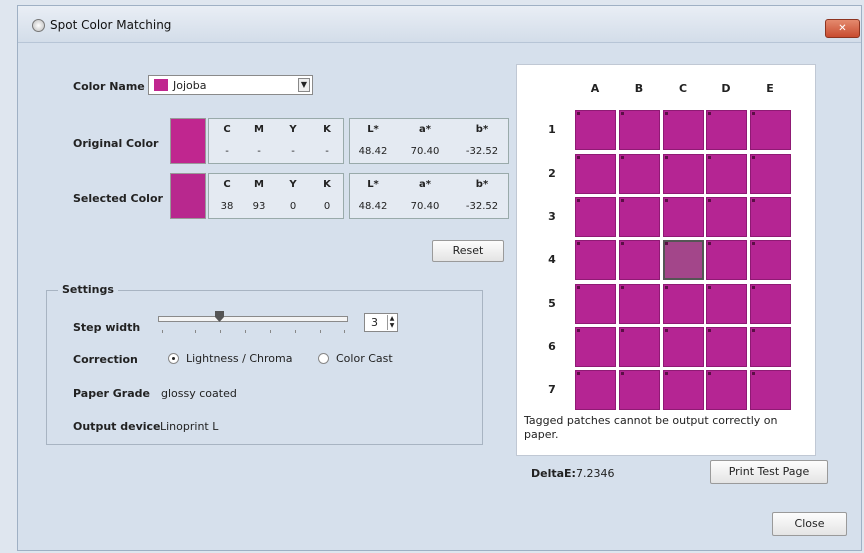  Describe the element at coordinates (259, 184) in the screenshot. I see `cmyk-header-m: M` at that location.